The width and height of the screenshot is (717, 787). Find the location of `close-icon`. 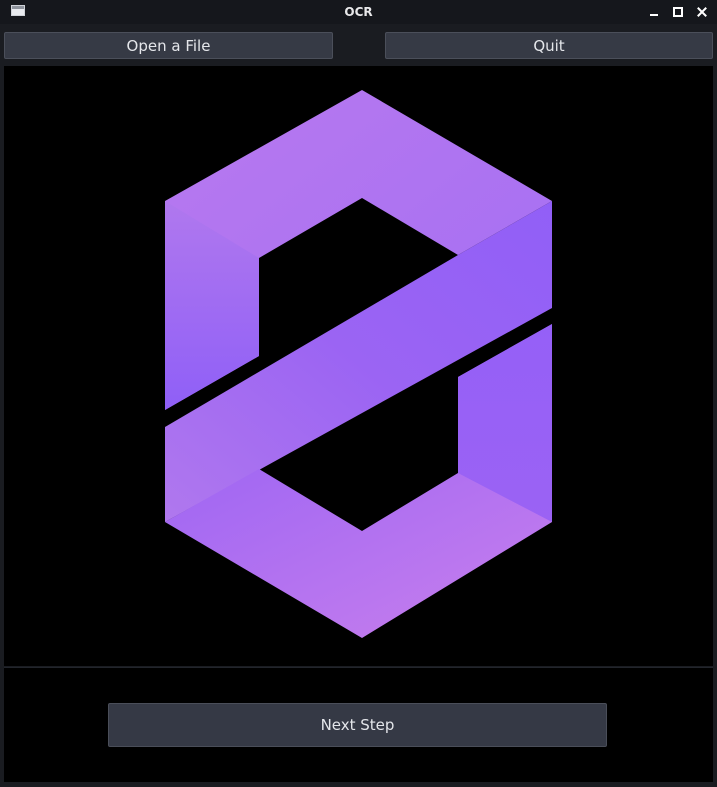

close-icon is located at coordinates (702, 12).